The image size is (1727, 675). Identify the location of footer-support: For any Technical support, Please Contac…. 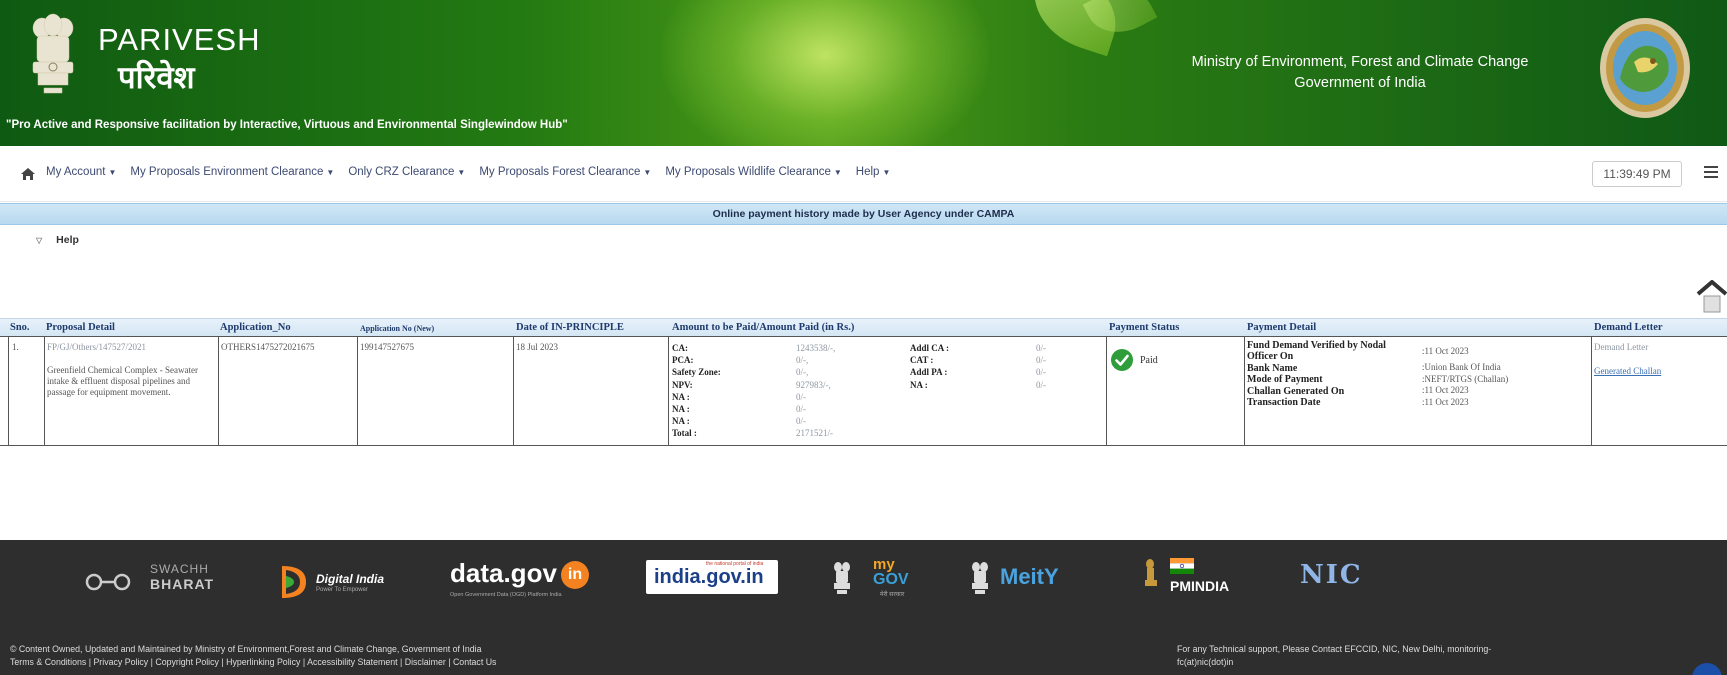
(1447, 656).